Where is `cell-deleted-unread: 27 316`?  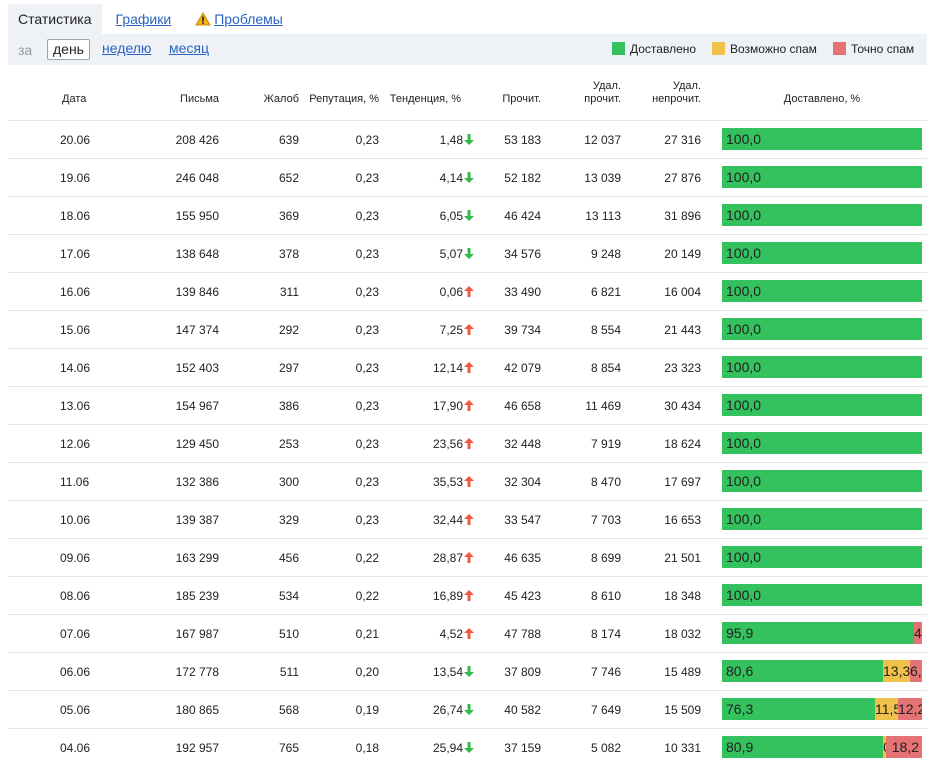
cell-deleted-unread: 27 316 is located at coordinates (682, 140).